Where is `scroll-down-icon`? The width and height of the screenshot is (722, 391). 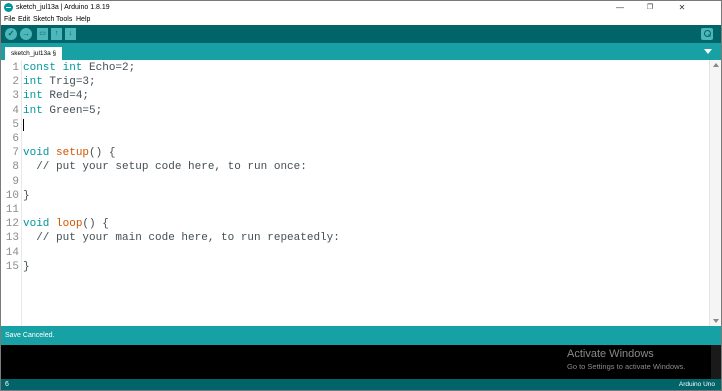
scroll-down-icon is located at coordinates (716, 321).